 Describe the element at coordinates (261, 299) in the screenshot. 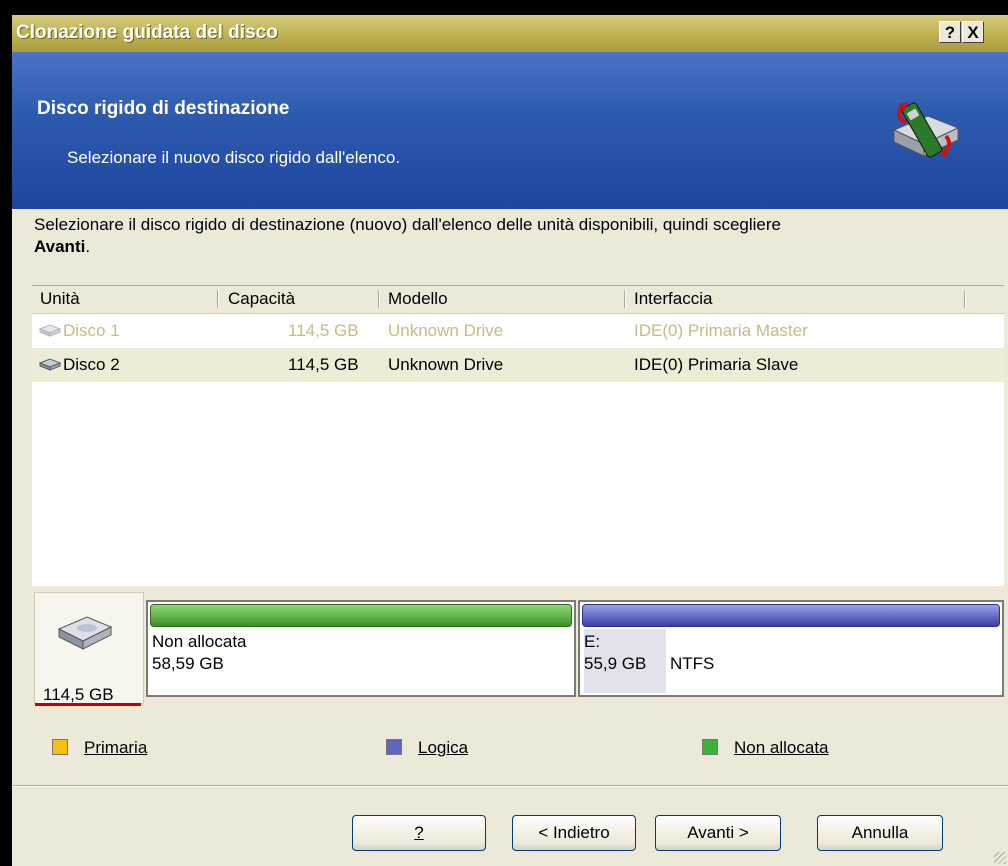

I see `column-header-capacity: Capacità` at that location.